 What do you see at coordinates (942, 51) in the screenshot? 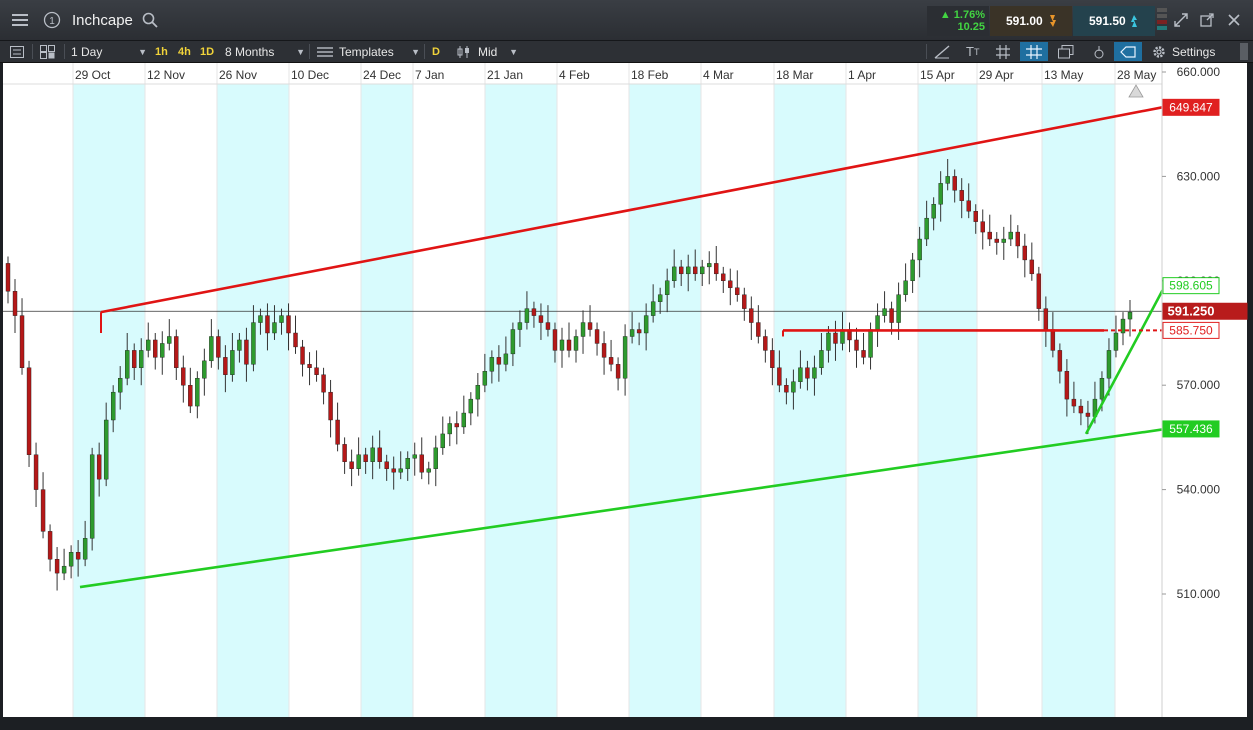
I see `draw-line-icon` at bounding box center [942, 51].